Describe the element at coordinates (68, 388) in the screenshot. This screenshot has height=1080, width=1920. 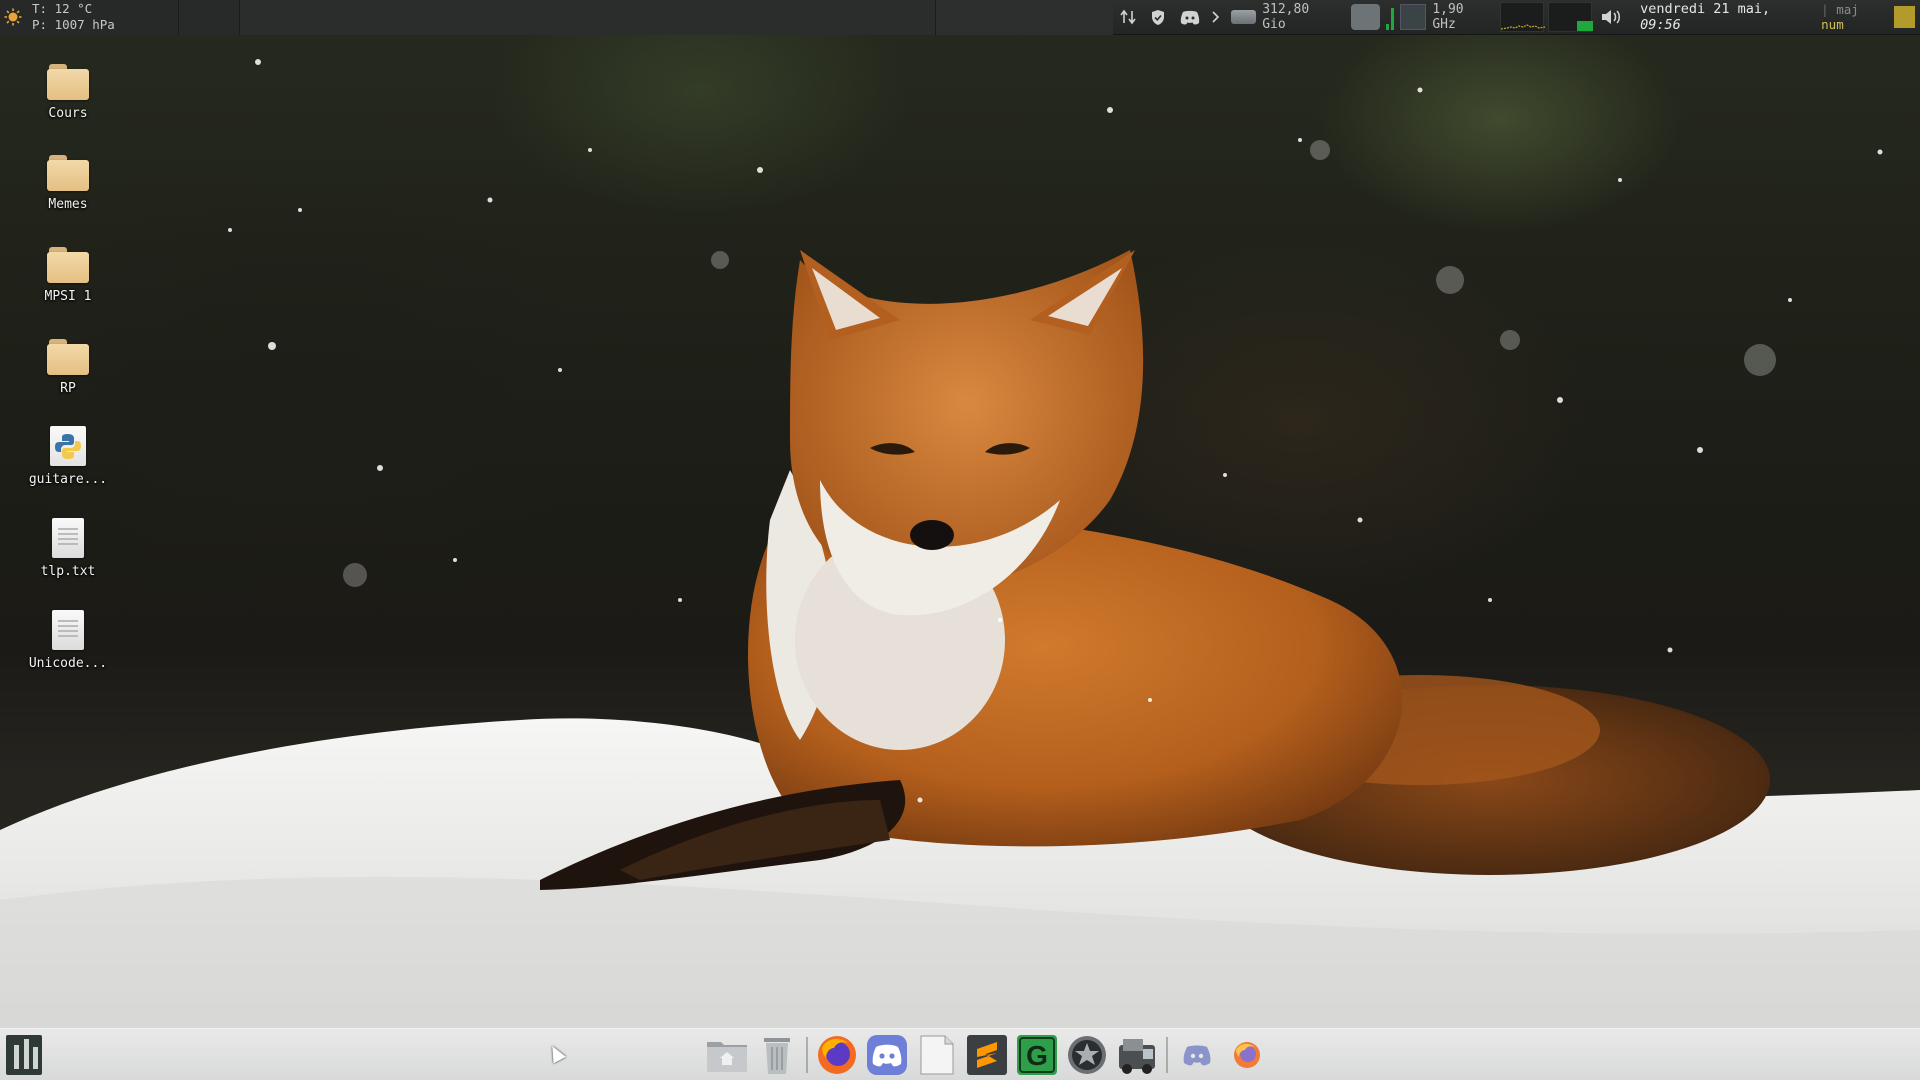
I see `desktop-icon-label: RP` at that location.